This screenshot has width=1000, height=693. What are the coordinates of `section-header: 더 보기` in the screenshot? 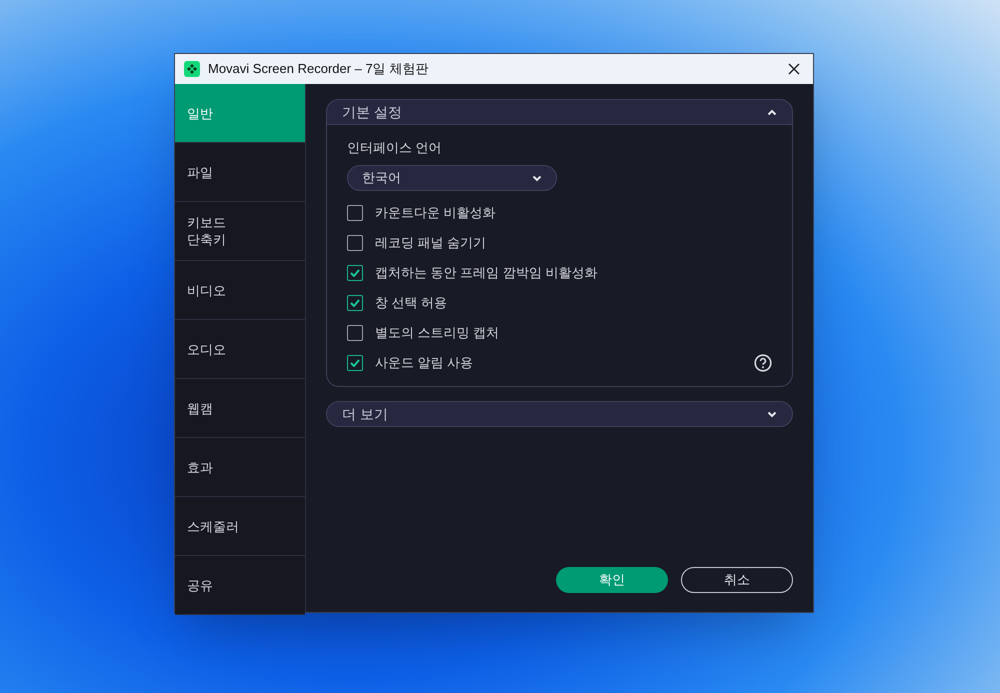 It's located at (559, 414).